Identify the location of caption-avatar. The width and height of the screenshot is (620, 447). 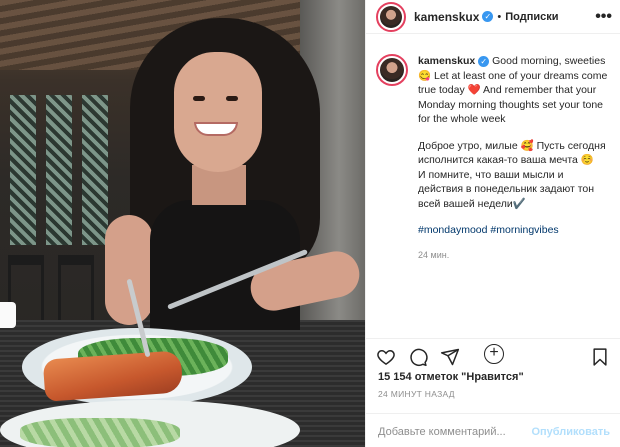
(392, 70).